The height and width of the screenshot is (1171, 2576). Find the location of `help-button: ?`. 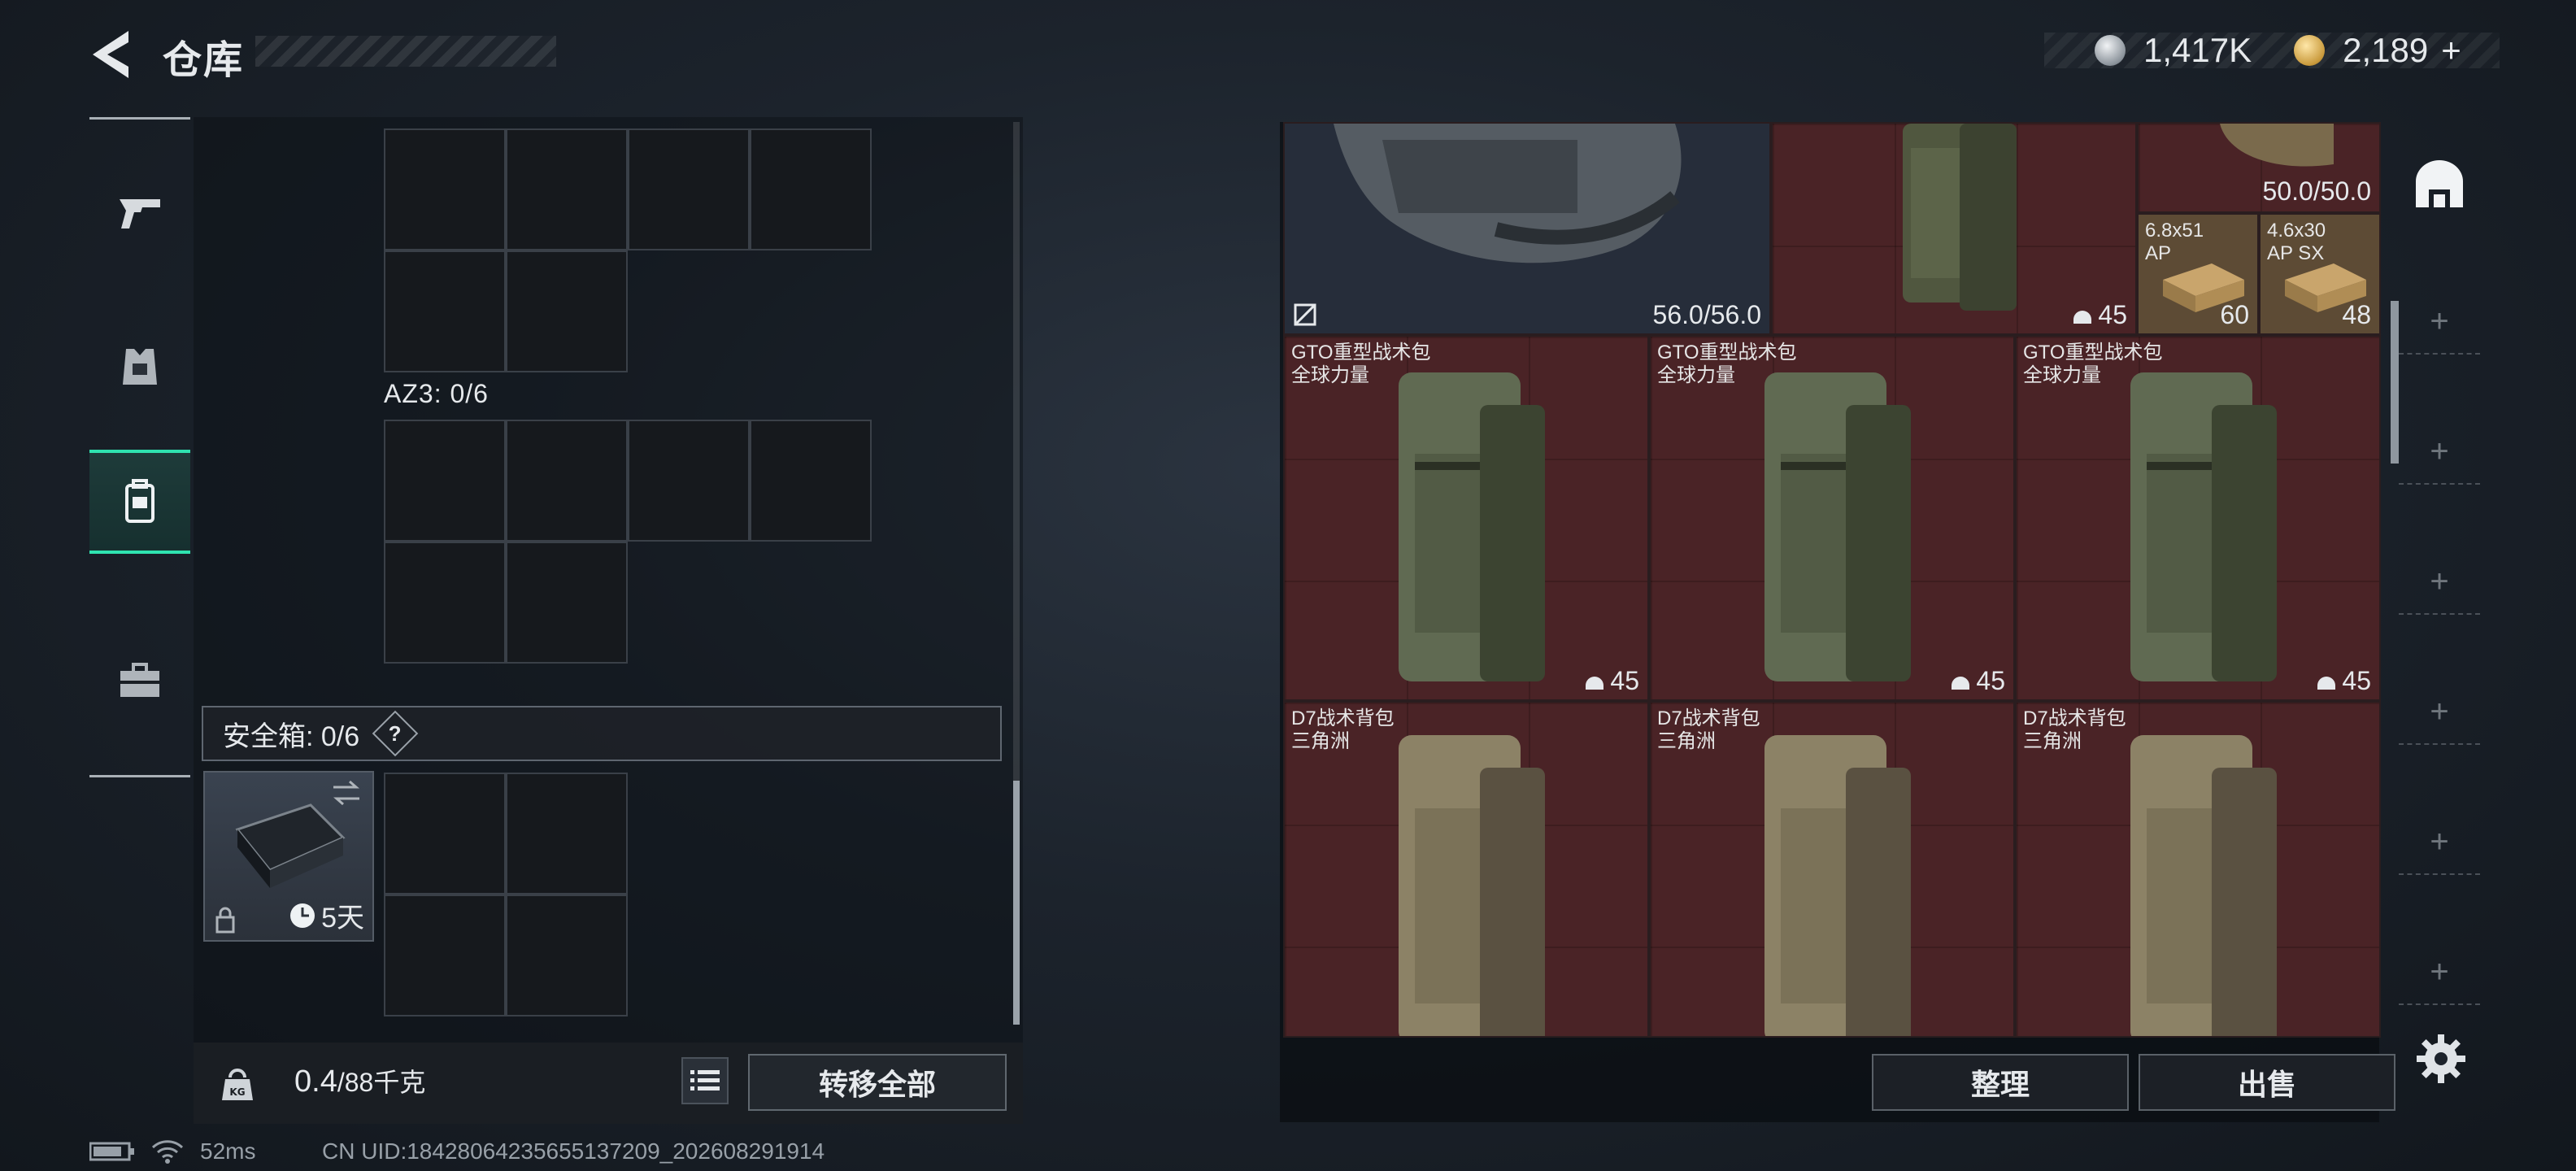

help-button: ? is located at coordinates (396, 733).